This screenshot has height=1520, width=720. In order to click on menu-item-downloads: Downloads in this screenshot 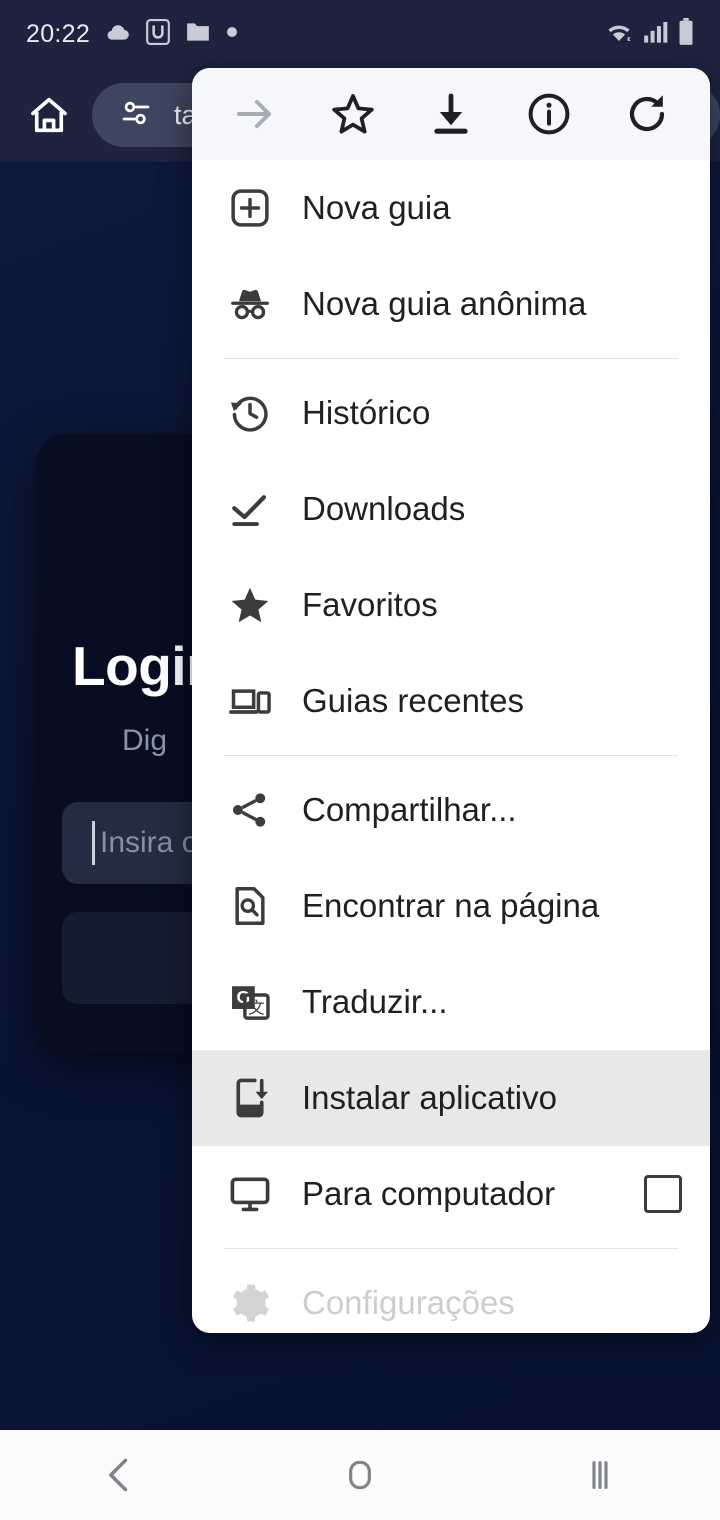, I will do `click(451, 509)`.